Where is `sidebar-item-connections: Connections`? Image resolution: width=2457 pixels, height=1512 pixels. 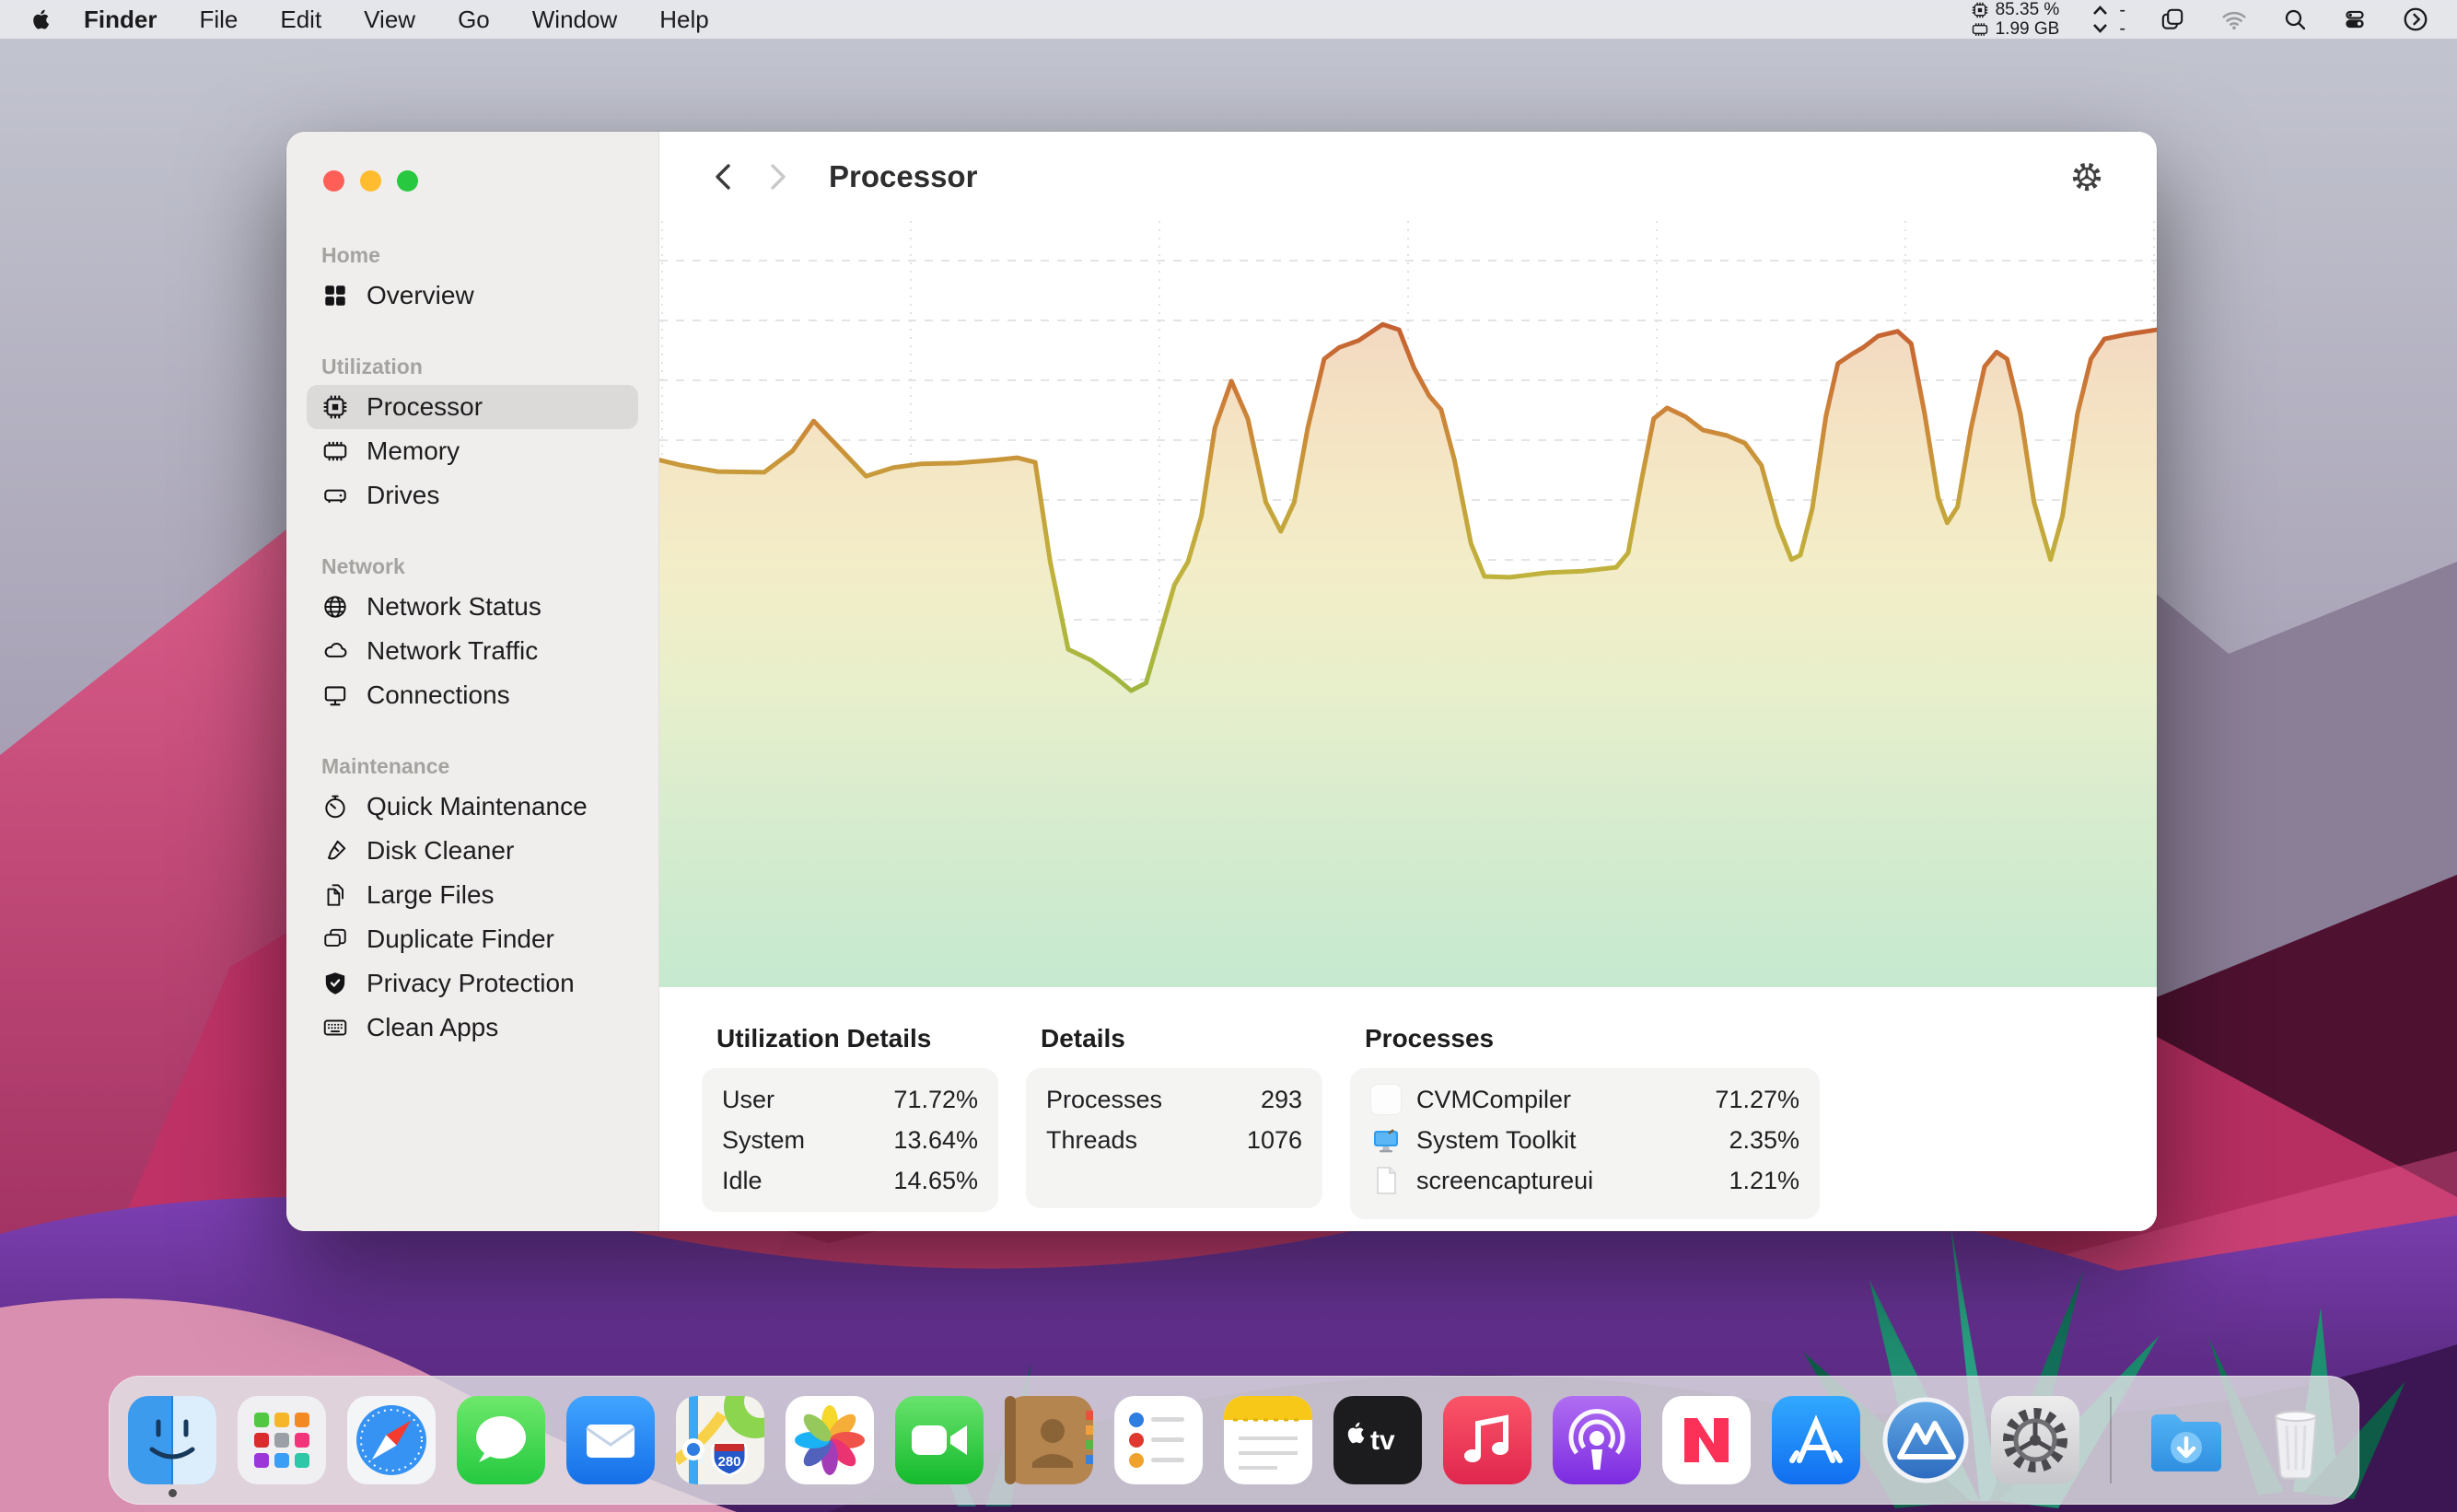
sidebar-item-connections: Connections is located at coordinates (473, 695).